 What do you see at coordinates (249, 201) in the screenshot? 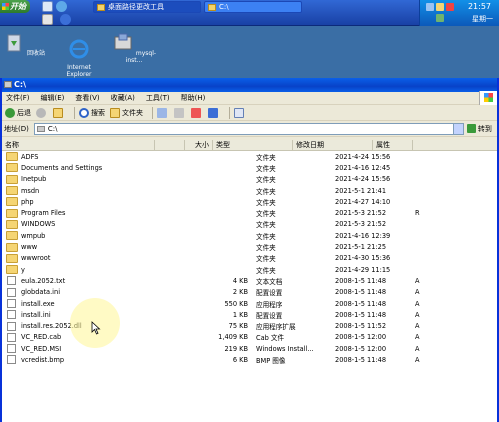
I see `file-row: php 文件夹 2021-4-27 14:10` at bounding box center [249, 201].